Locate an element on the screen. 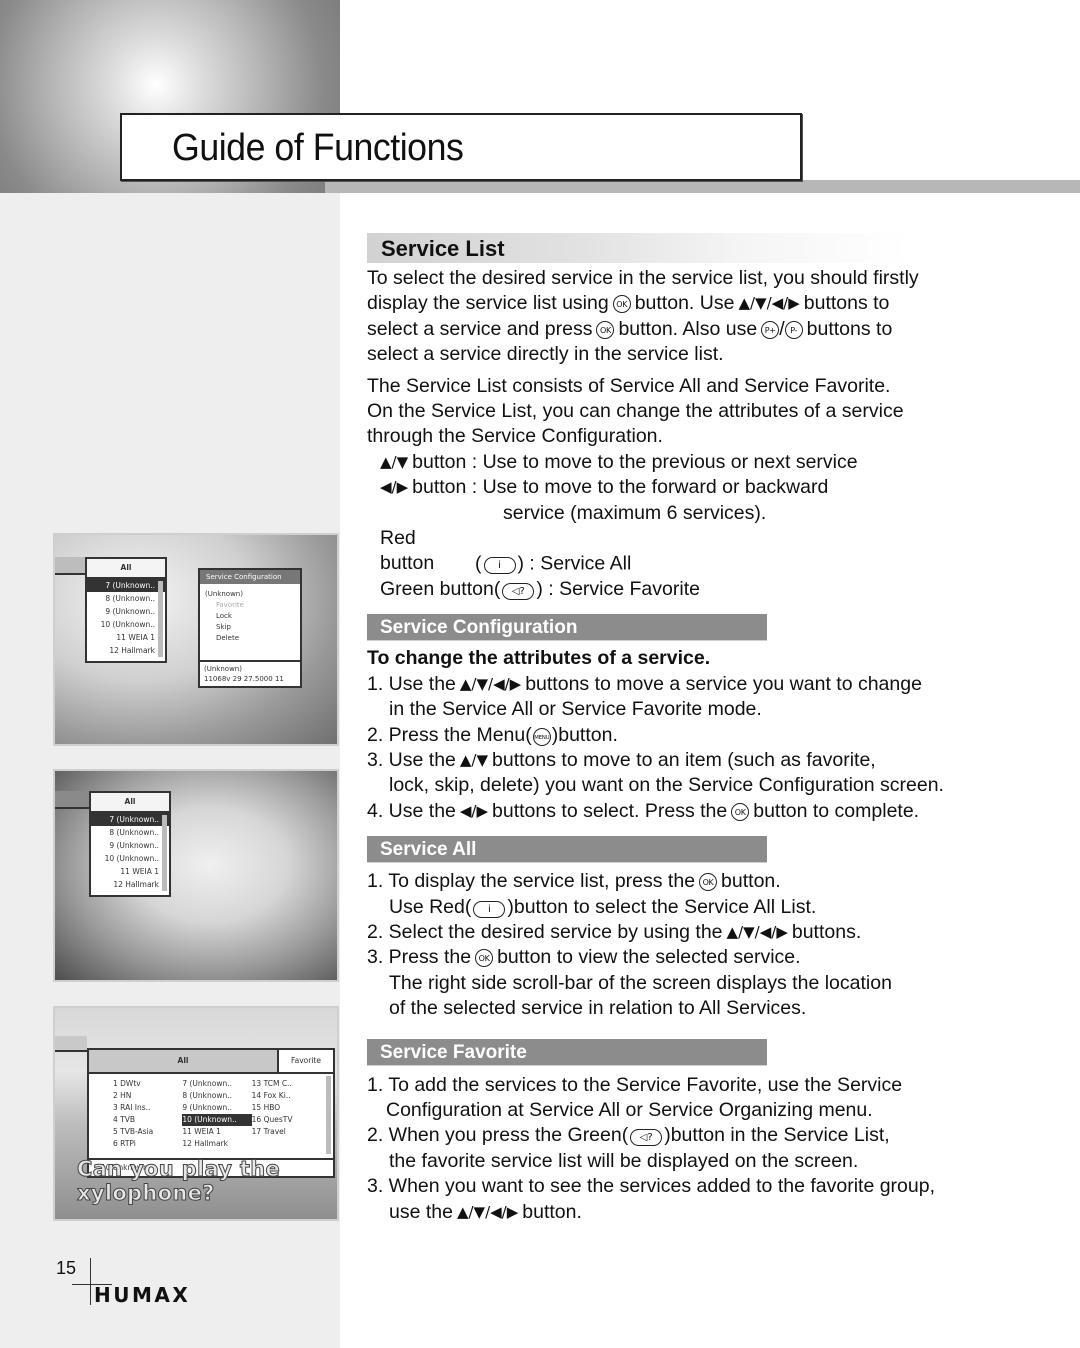 The height and width of the screenshot is (1348, 1080). tv-list-row: 9 (Unknown.. is located at coordinates (134, 845).